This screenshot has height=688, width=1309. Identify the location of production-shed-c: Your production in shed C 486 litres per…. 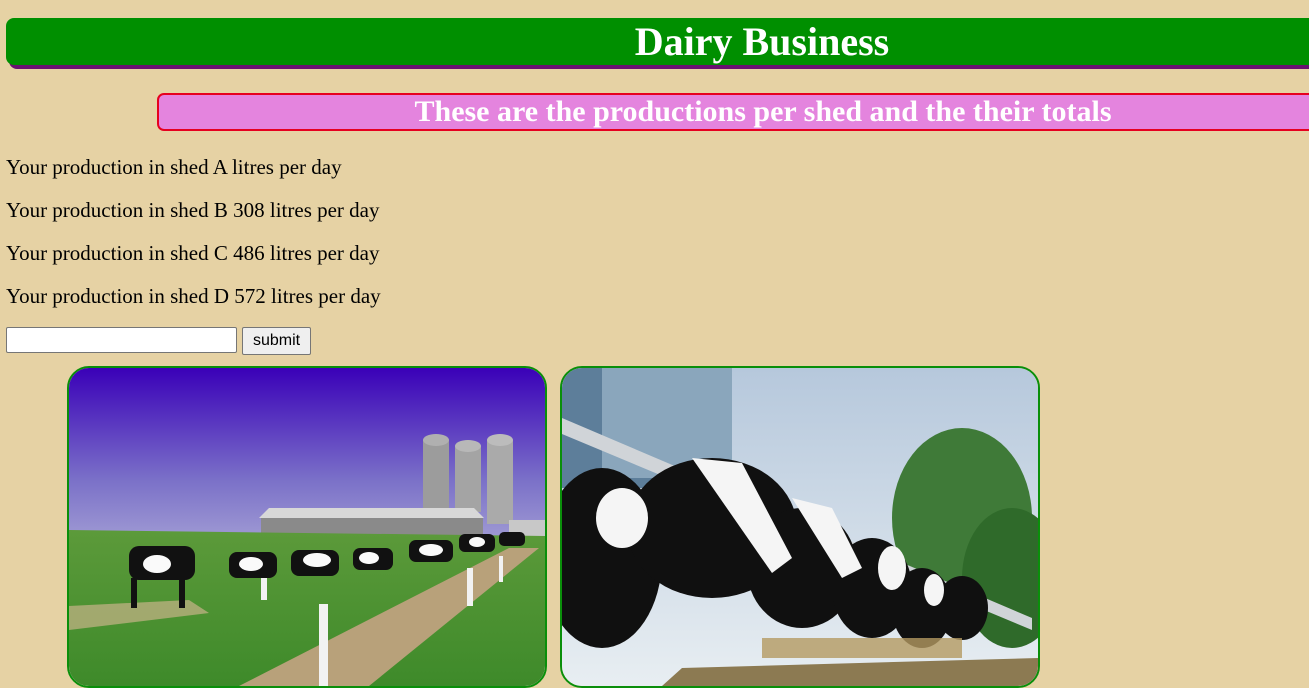
(193, 253).